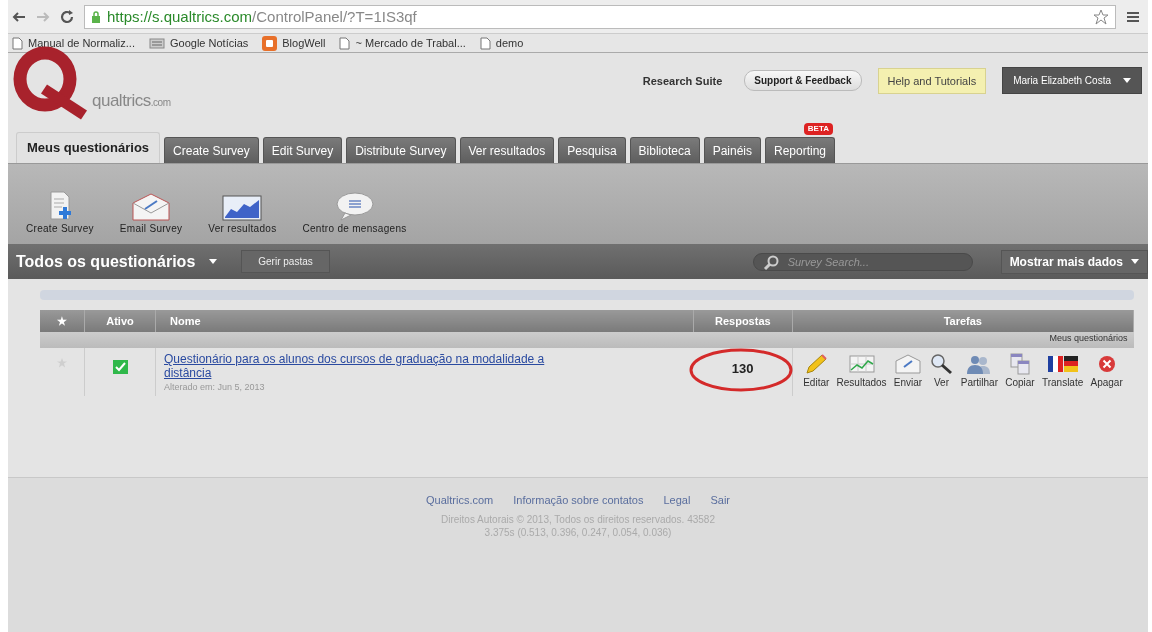 The width and height of the screenshot is (1152, 632). What do you see at coordinates (908, 382) in the screenshot?
I see `task-label: Enviar` at bounding box center [908, 382].